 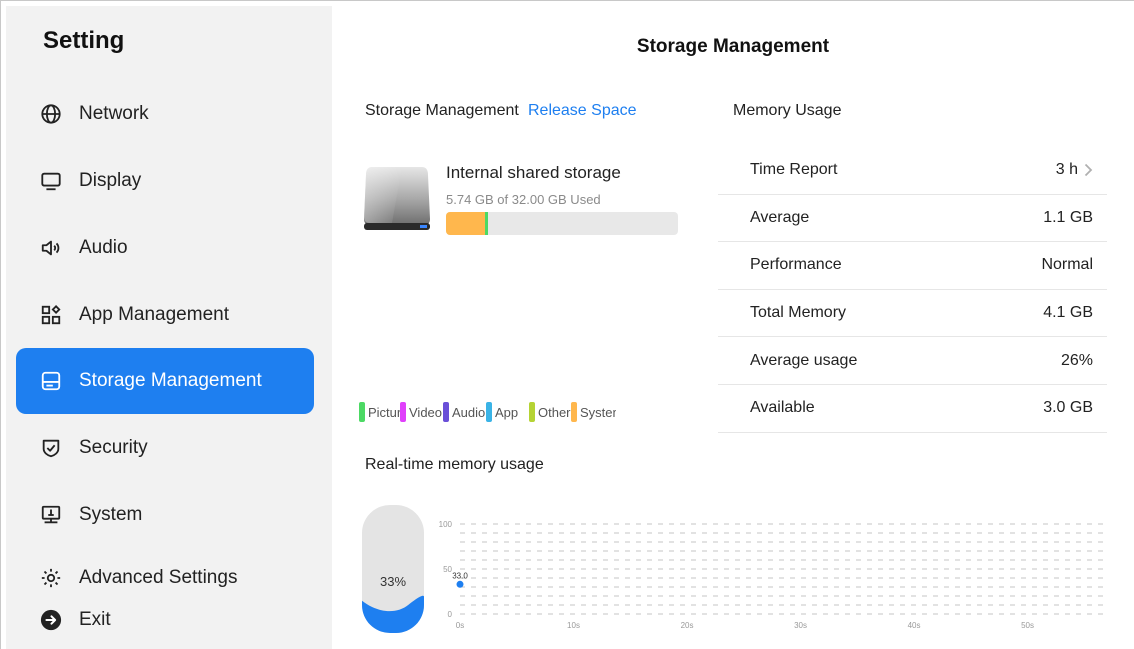 I want to click on sidebar-item-system: System, so click(x=165, y=515).